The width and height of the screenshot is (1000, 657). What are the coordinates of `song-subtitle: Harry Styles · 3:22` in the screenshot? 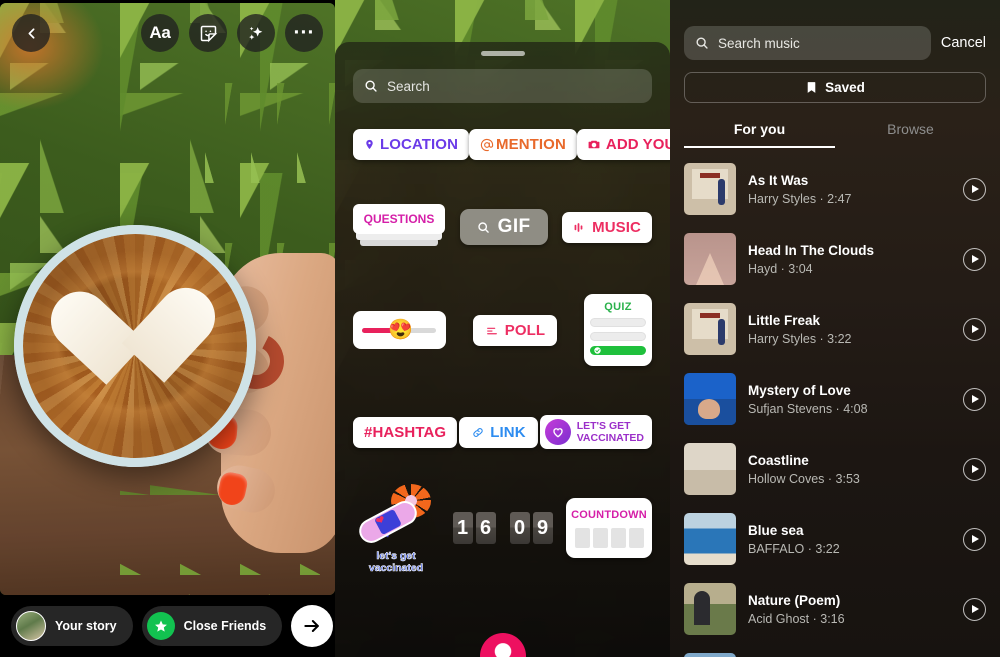 It's located at (800, 338).